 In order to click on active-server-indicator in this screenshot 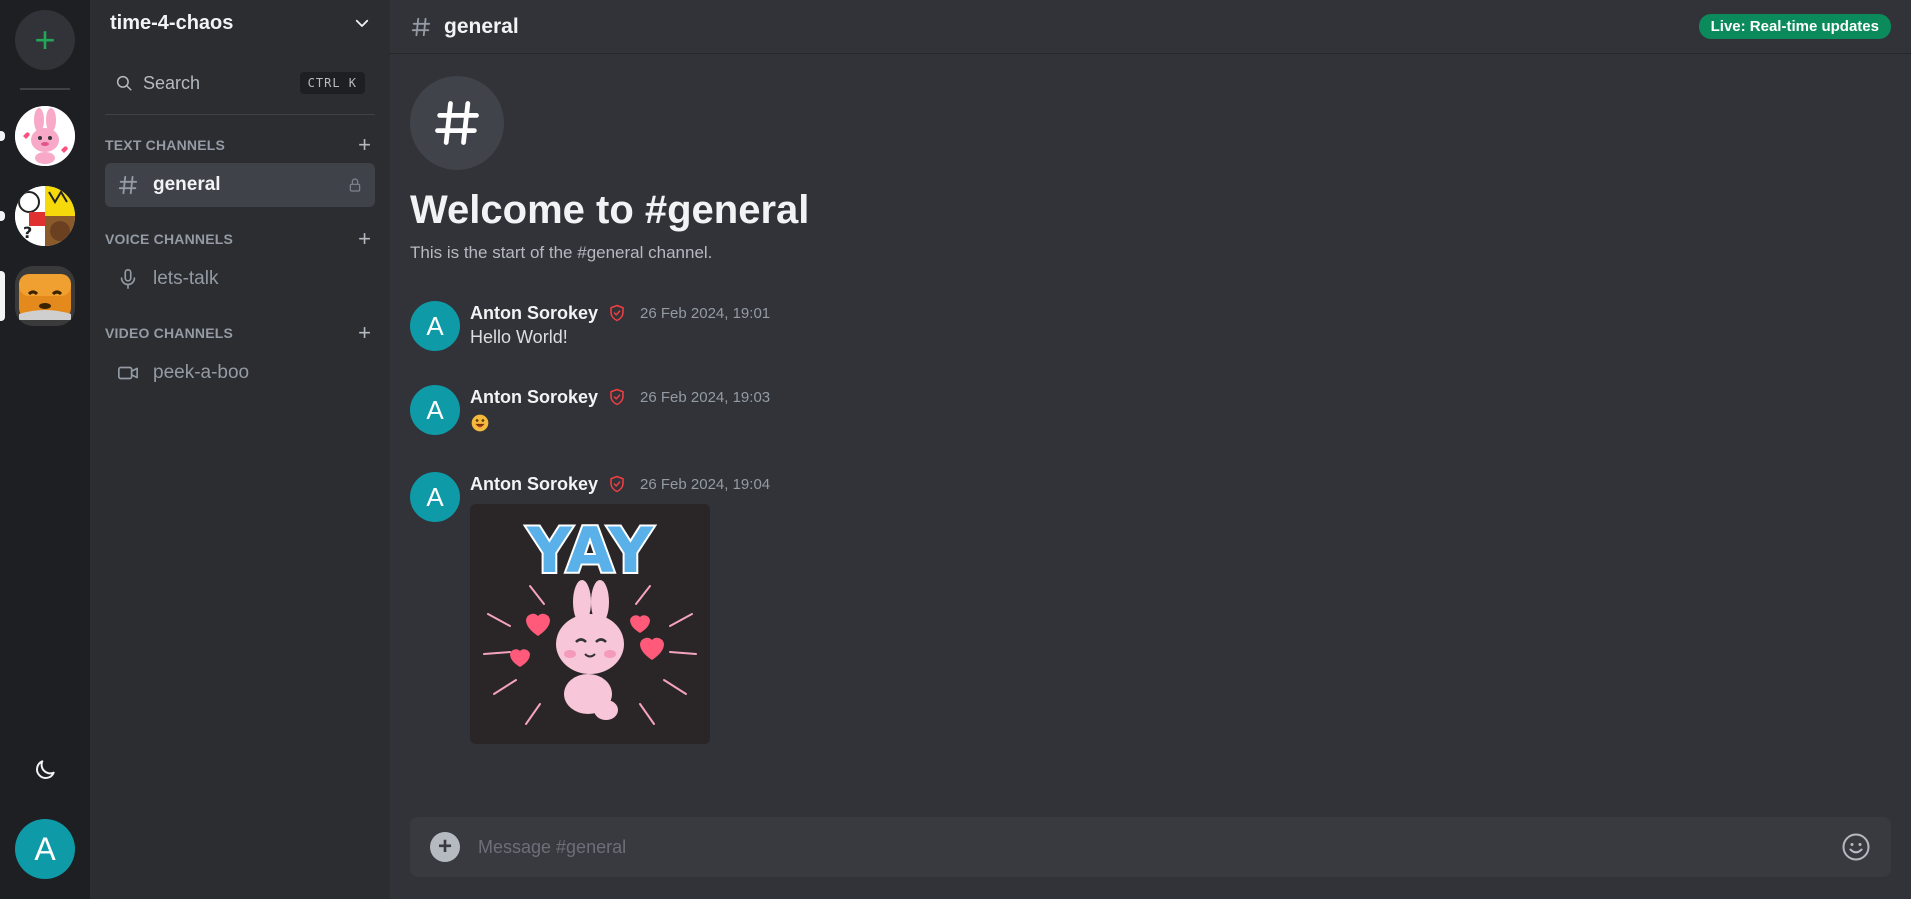, I will do `click(2, 296)`.